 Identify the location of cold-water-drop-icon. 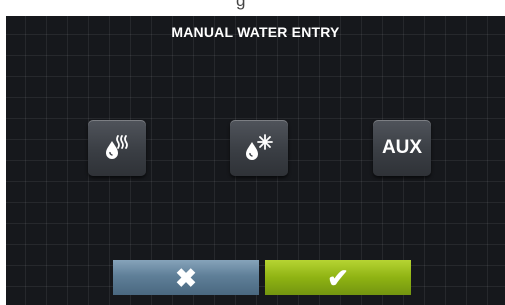
(259, 147).